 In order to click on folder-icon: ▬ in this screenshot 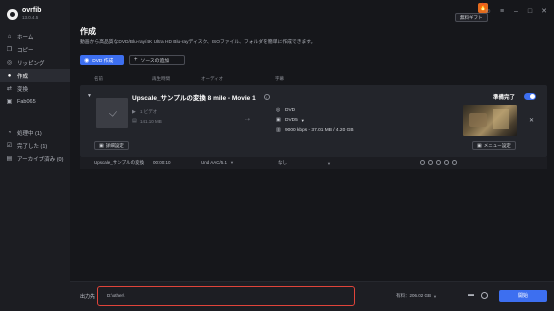, I will do `click(471, 295)`.